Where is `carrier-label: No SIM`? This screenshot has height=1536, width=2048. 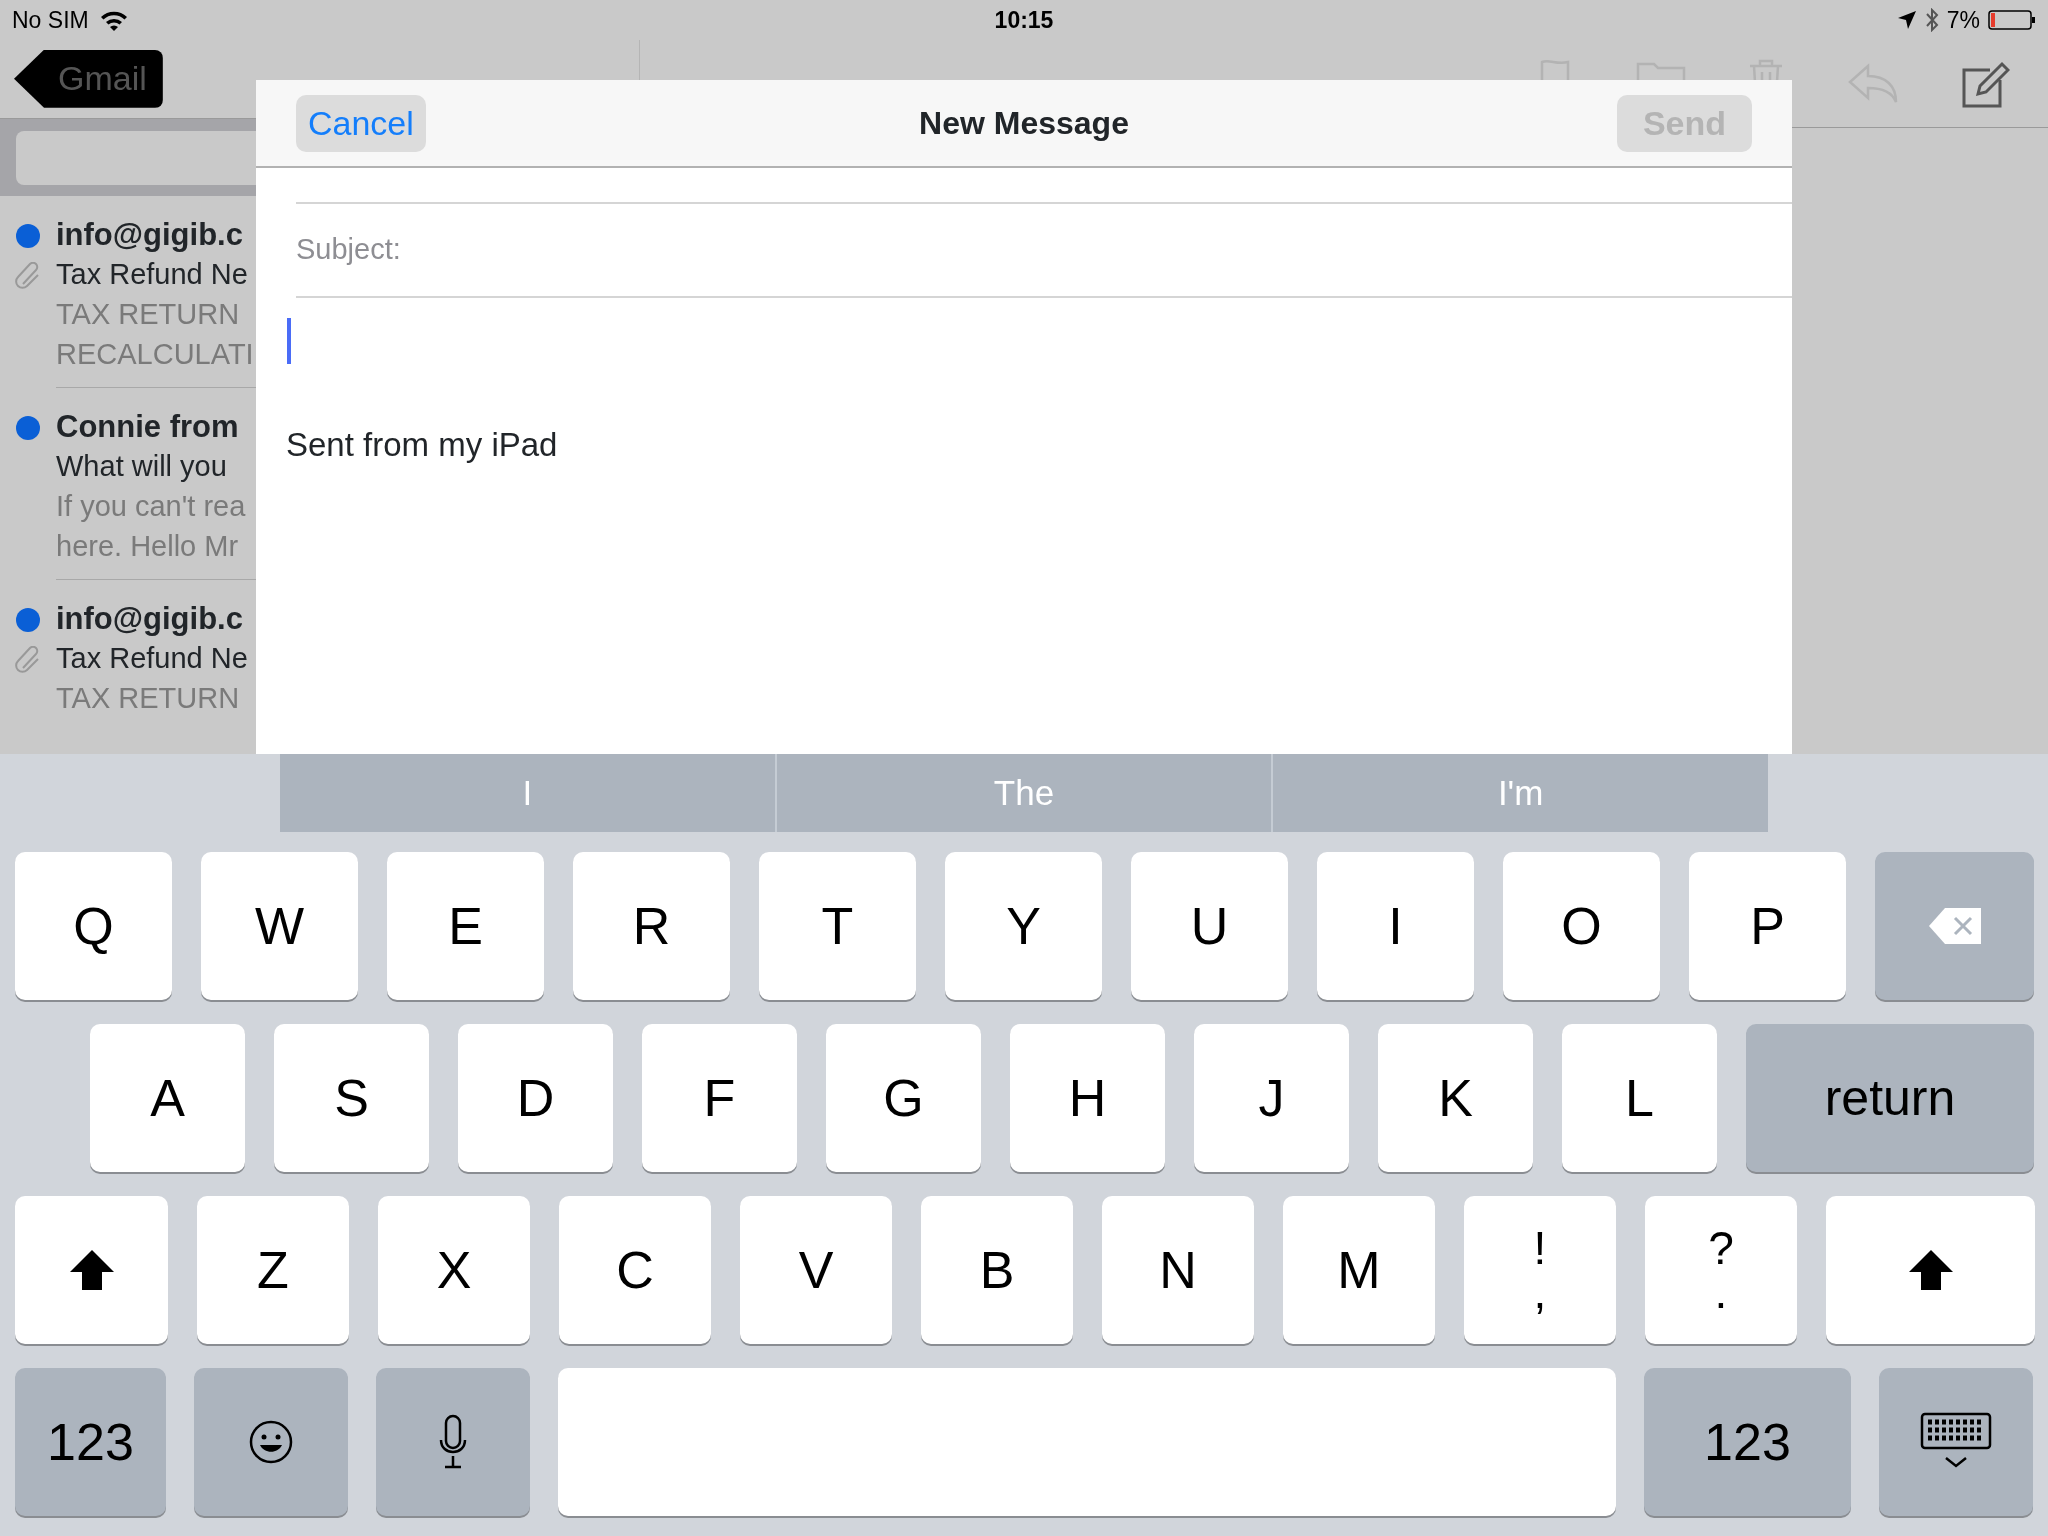
carrier-label: No SIM is located at coordinates (50, 20).